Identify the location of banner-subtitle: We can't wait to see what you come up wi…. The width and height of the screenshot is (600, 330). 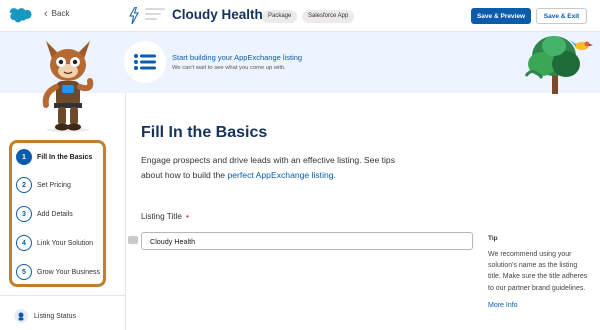
(229, 68).